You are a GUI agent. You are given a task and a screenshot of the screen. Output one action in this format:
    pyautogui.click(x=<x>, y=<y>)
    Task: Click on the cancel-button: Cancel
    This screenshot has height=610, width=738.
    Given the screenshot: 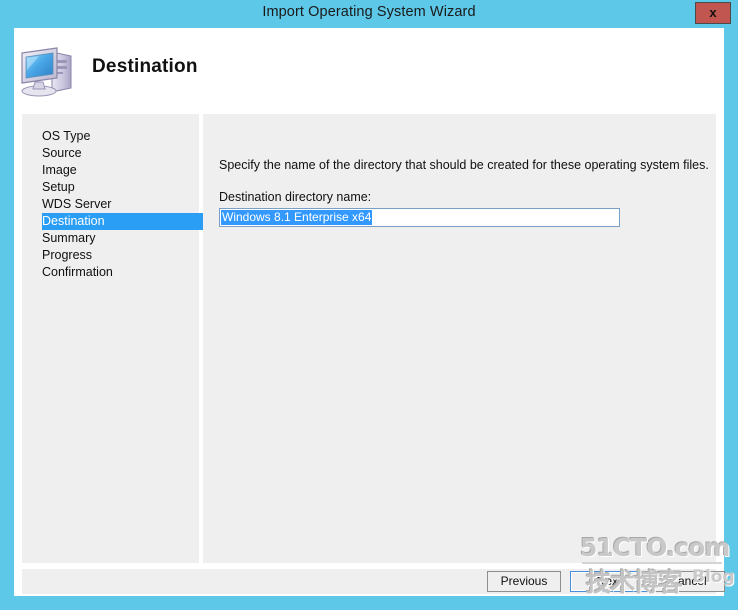 What is the action you would take?
    pyautogui.click(x=688, y=581)
    